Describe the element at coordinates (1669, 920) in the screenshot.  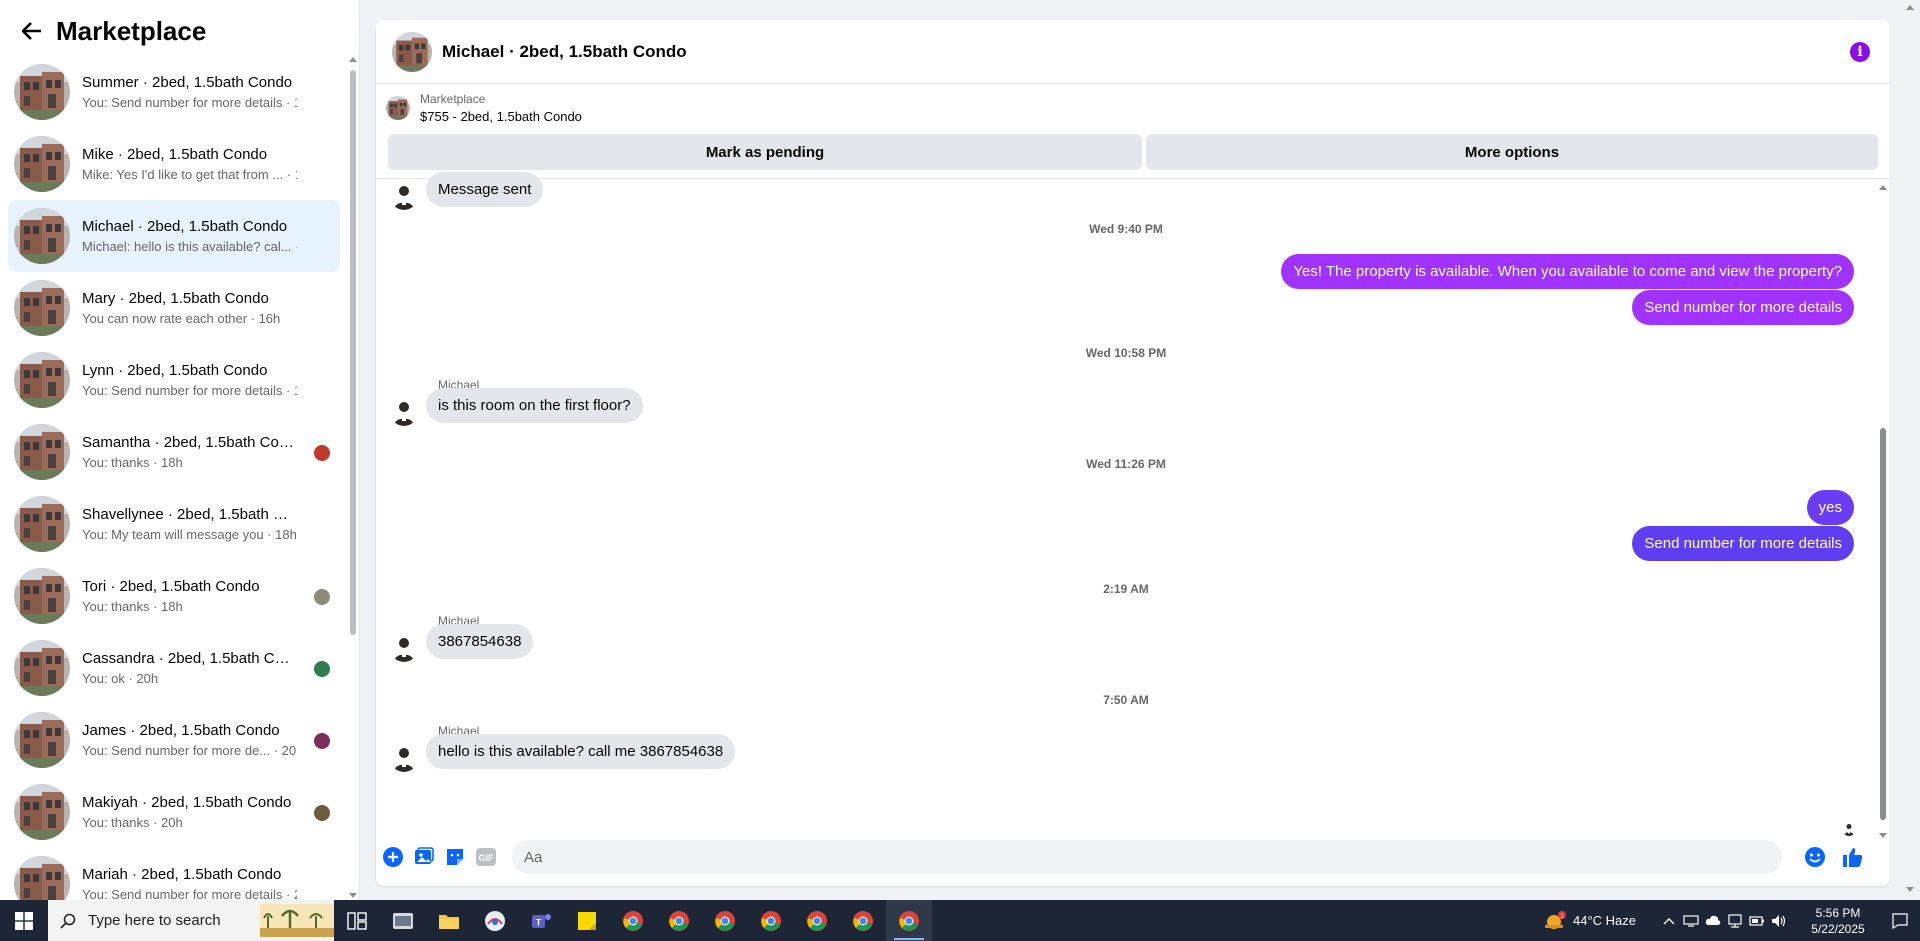
I see `chevron-up-icon` at that location.